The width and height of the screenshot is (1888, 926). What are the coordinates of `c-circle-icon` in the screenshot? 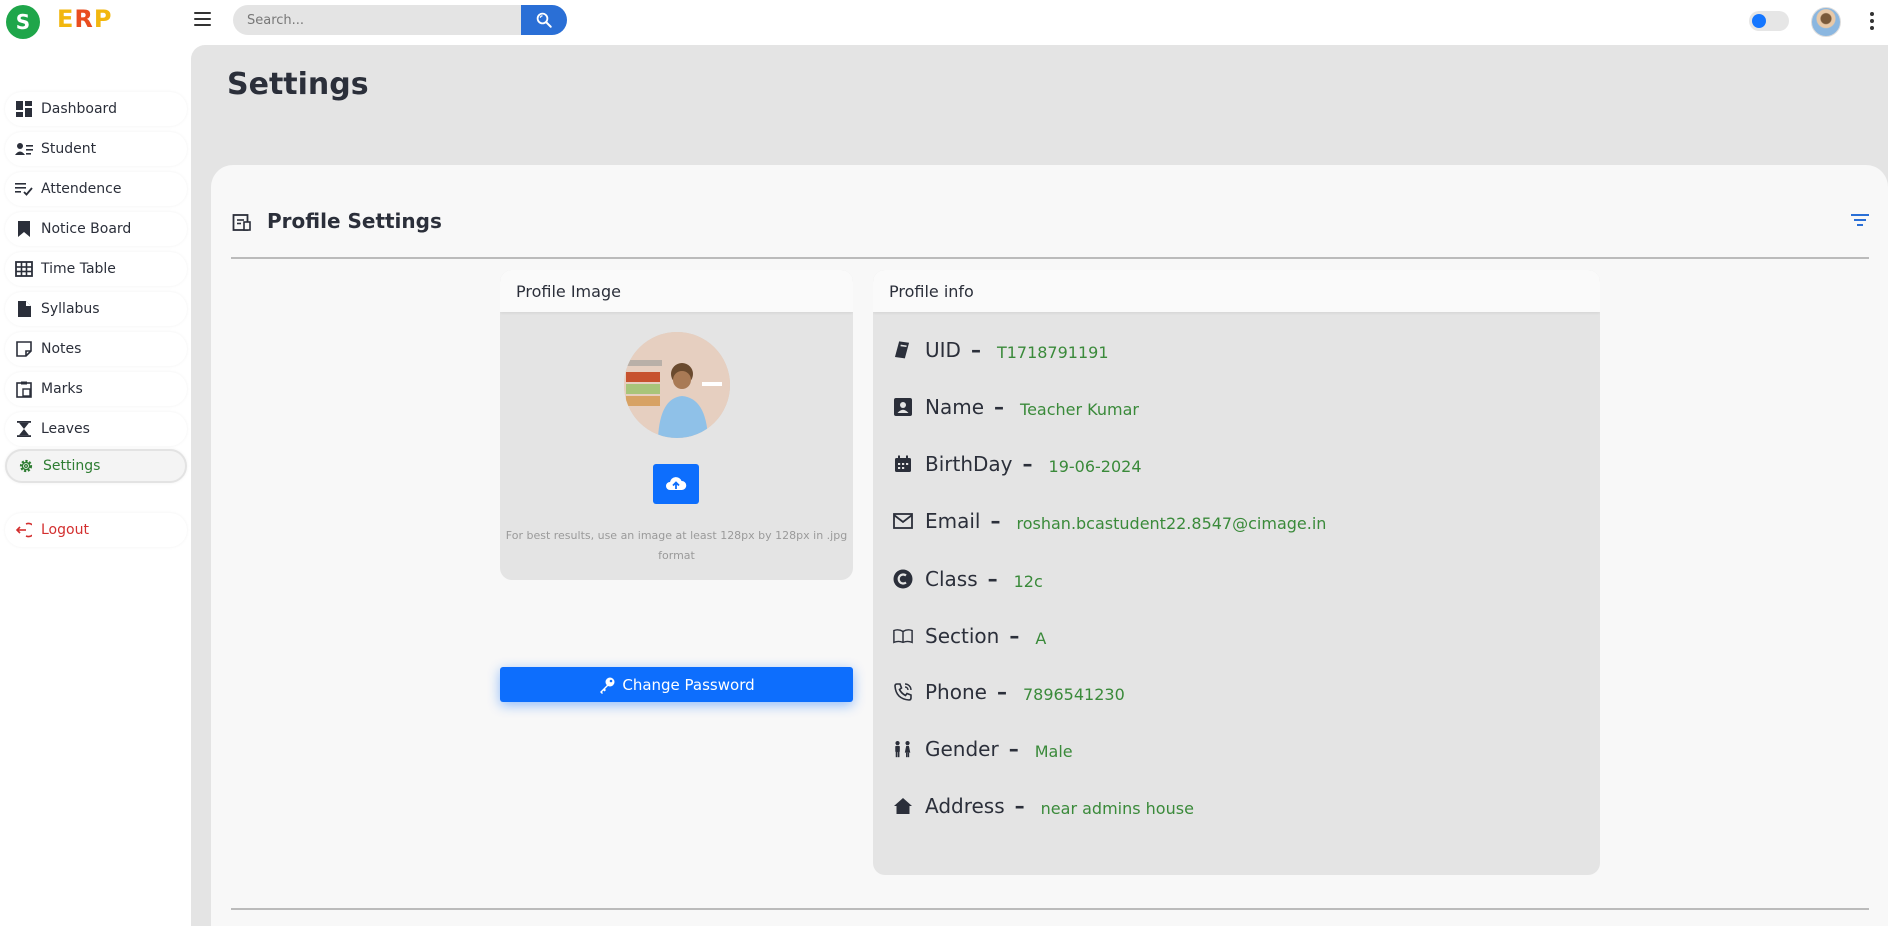 It's located at (903, 579).